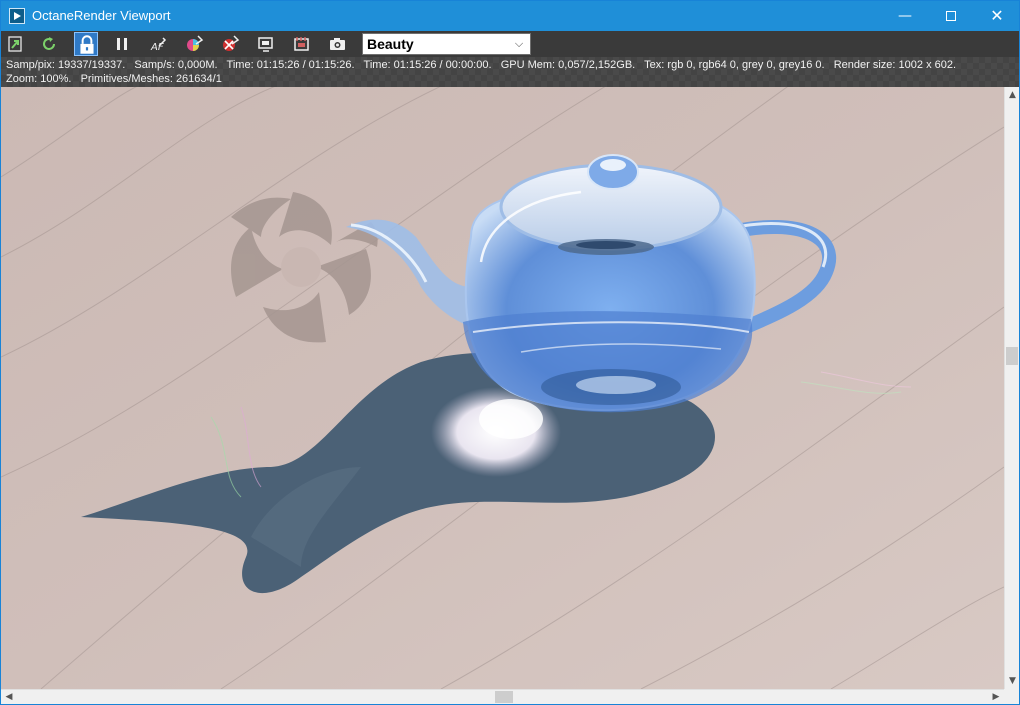  I want to click on render-pass-value: Beauty, so click(390, 44).